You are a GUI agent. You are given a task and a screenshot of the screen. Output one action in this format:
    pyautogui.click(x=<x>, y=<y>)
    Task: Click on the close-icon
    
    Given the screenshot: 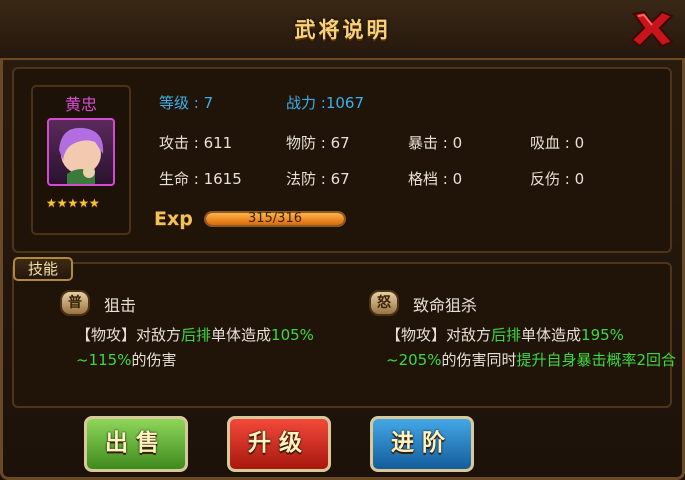 What is the action you would take?
    pyautogui.click(x=652, y=29)
    